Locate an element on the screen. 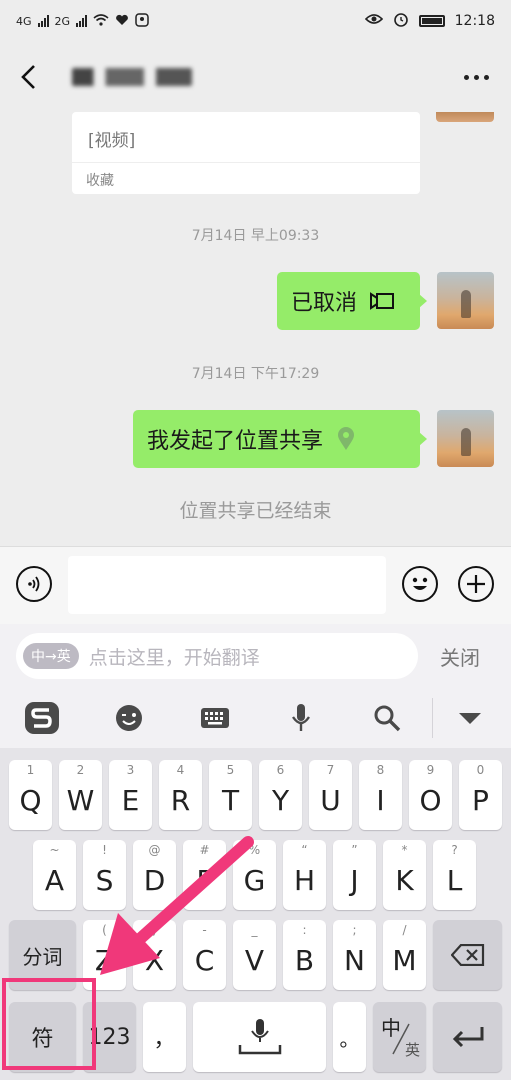  key-b: :B is located at coordinates (304, 955).